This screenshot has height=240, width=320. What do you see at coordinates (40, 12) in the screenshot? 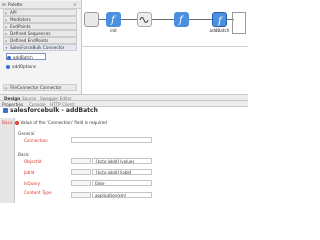
I see `palette-item-api: ▸ API` at bounding box center [40, 12].